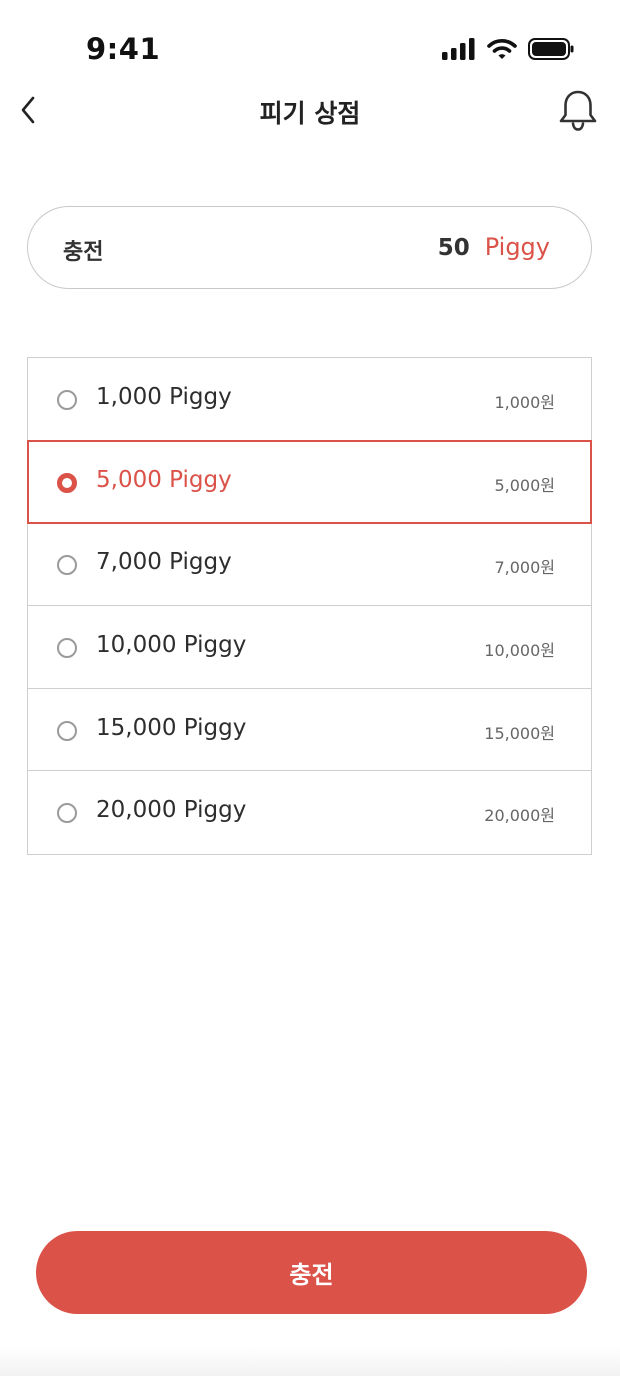 The image size is (620, 1376). What do you see at coordinates (453, 248) in the screenshot?
I see `balance-amount: 50` at bounding box center [453, 248].